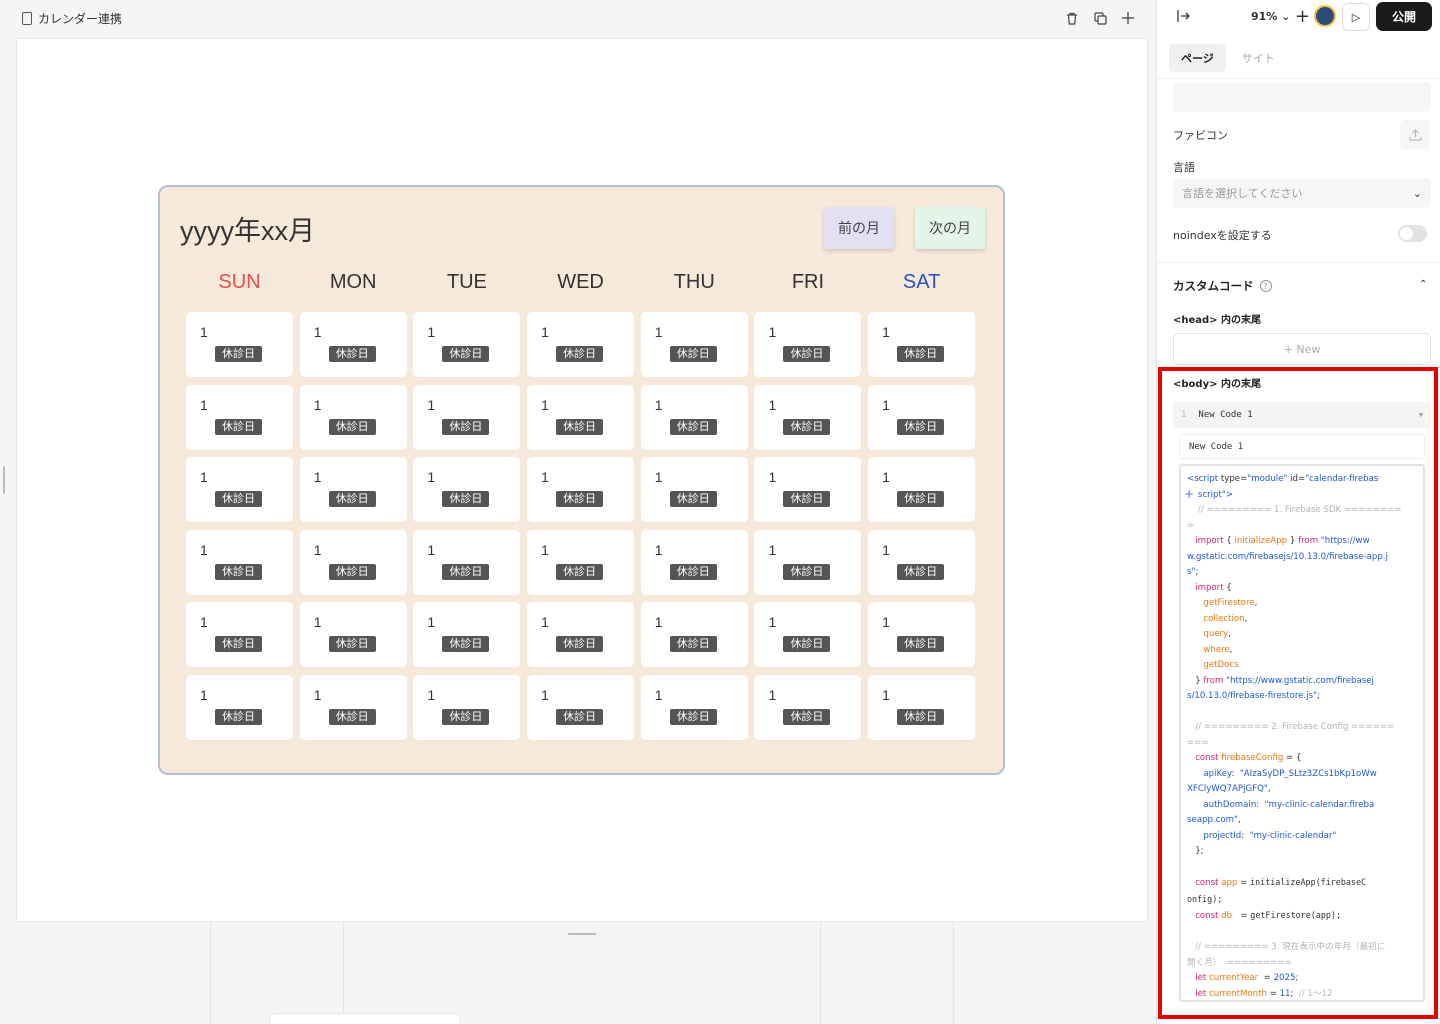 This screenshot has width=1440, height=1024. Describe the element at coordinates (1222, 286) in the screenshot. I see `custom-code-title: カスタムコード ?` at that location.